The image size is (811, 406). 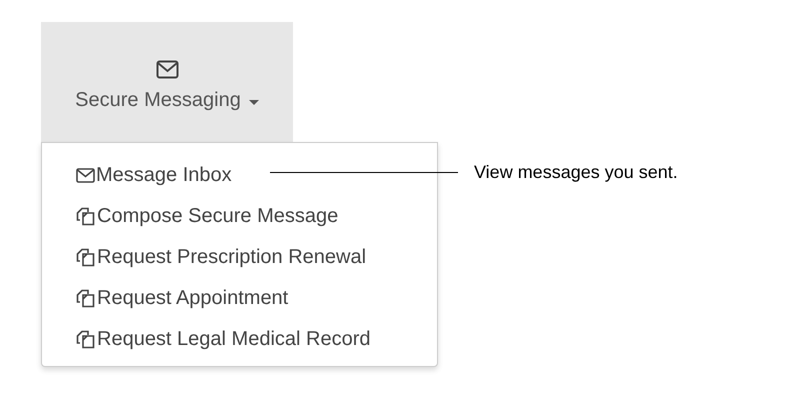 What do you see at coordinates (182, 298) in the screenshot?
I see `menu-item: Request Appointment` at bounding box center [182, 298].